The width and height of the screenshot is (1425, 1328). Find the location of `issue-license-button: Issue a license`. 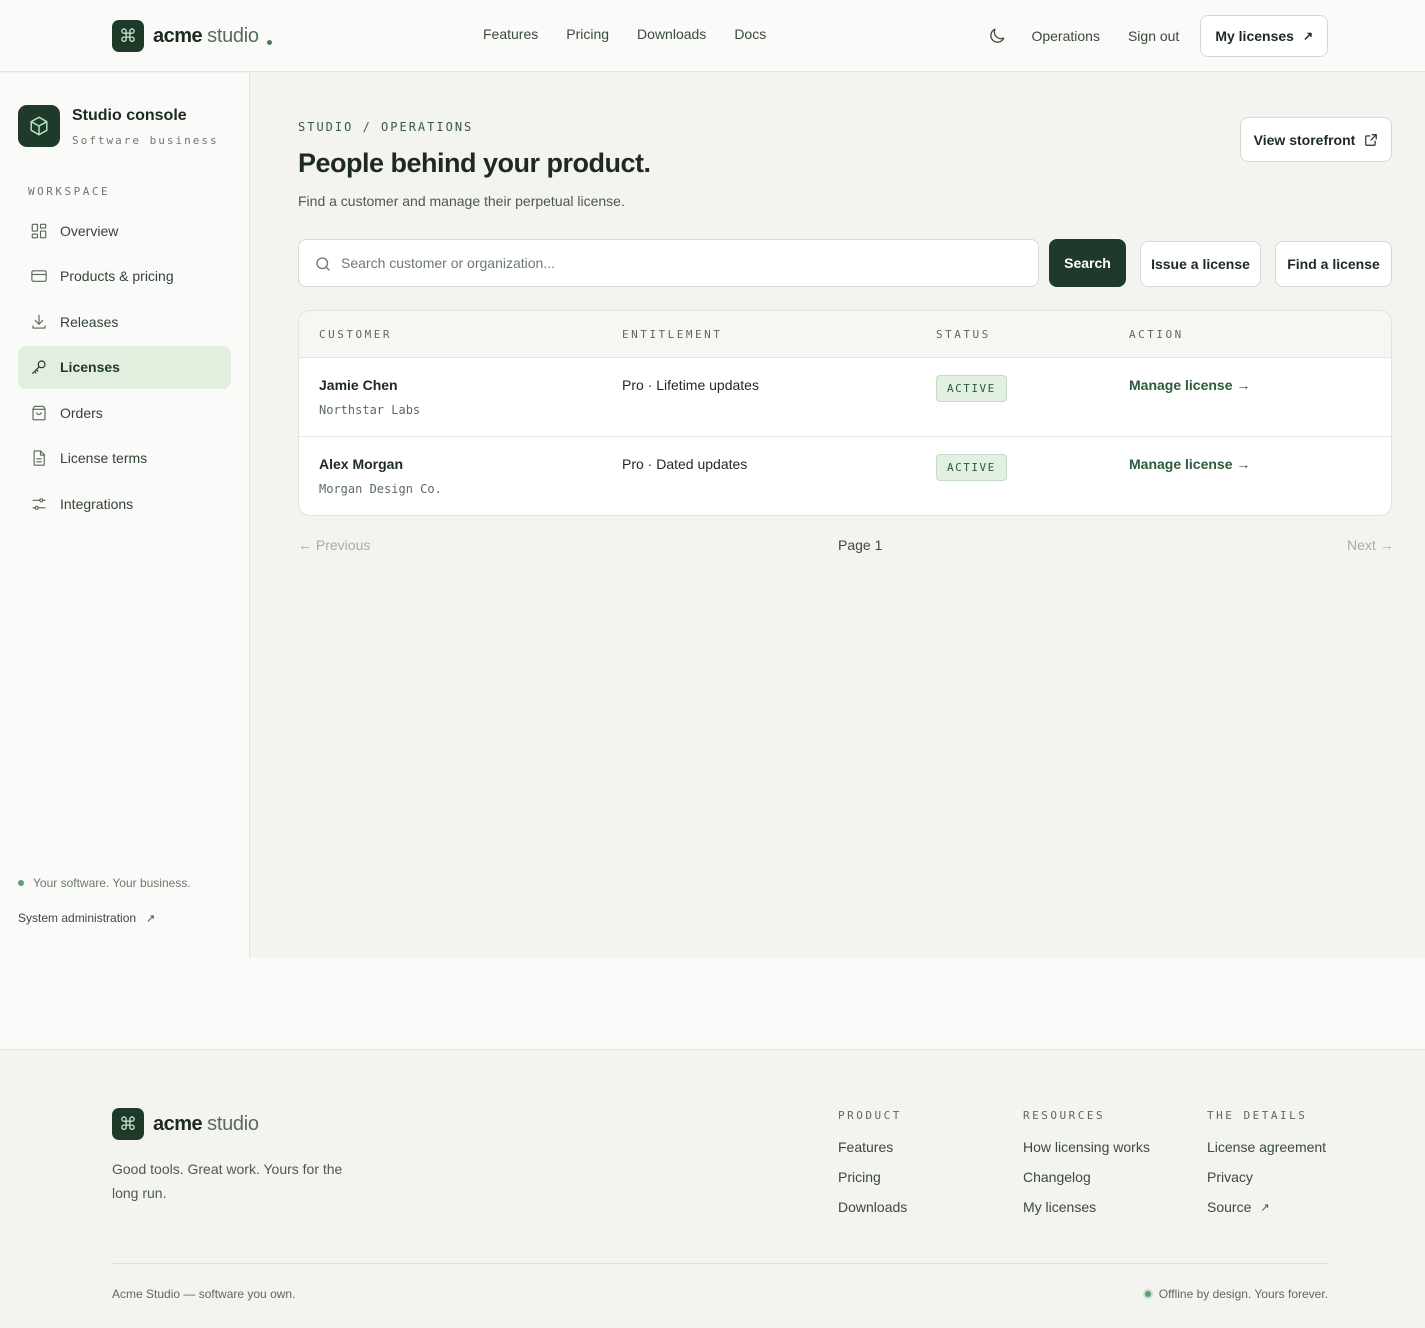

issue-license-button: Issue a license is located at coordinates (1200, 264).